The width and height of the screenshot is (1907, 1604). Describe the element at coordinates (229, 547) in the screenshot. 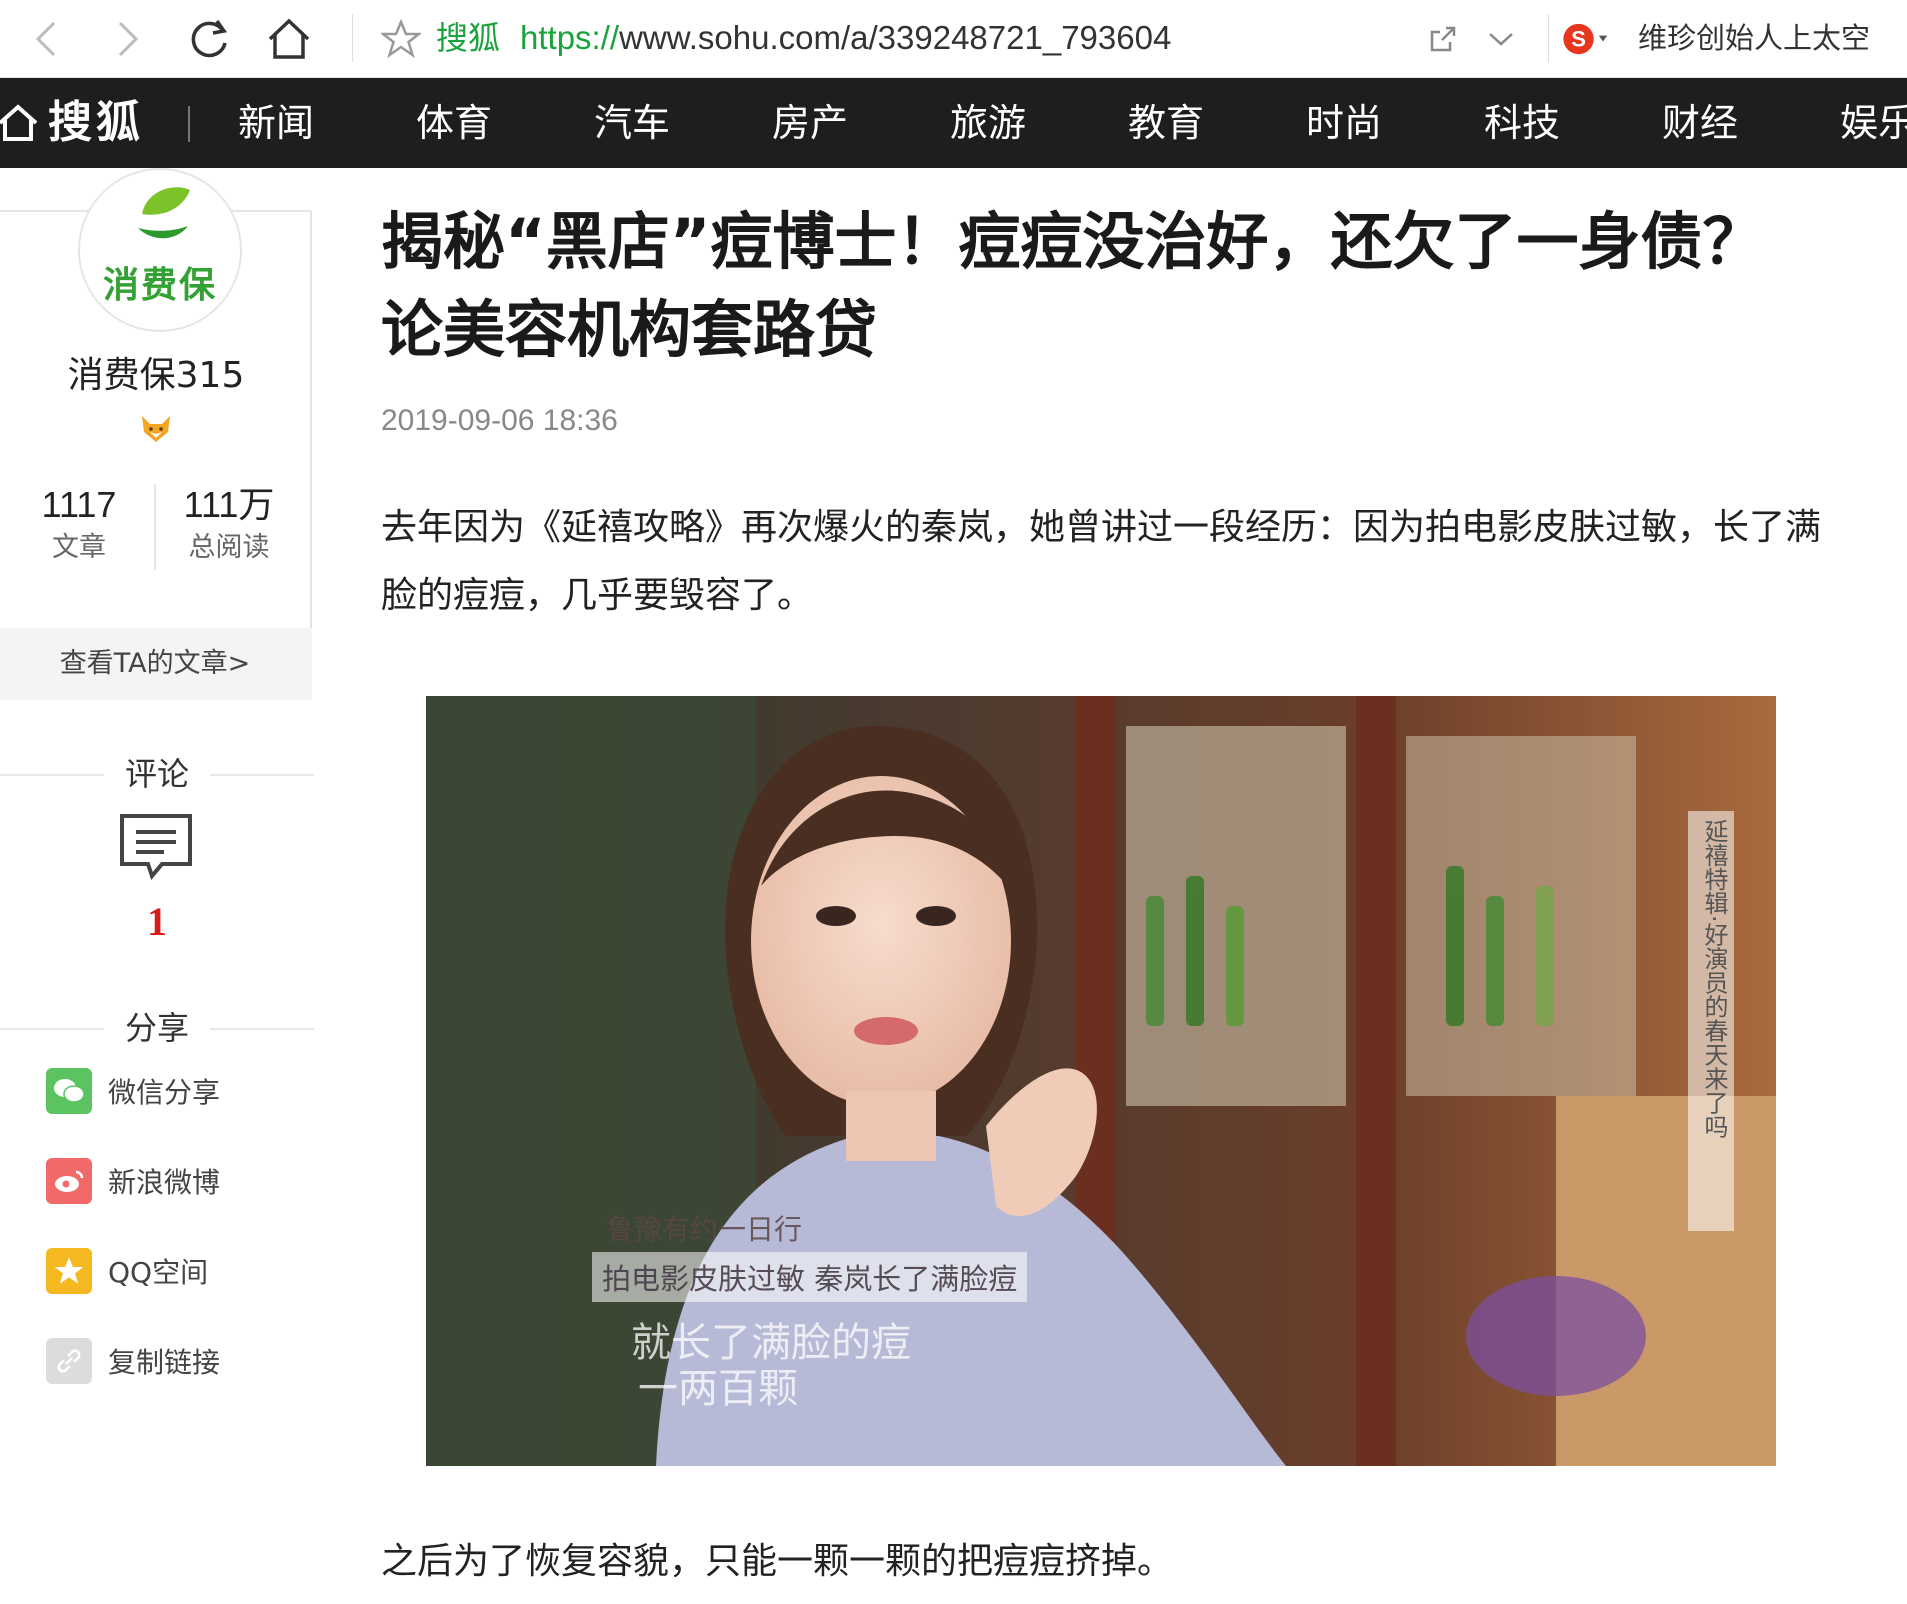

I see `reads-label: 总阅读` at that location.